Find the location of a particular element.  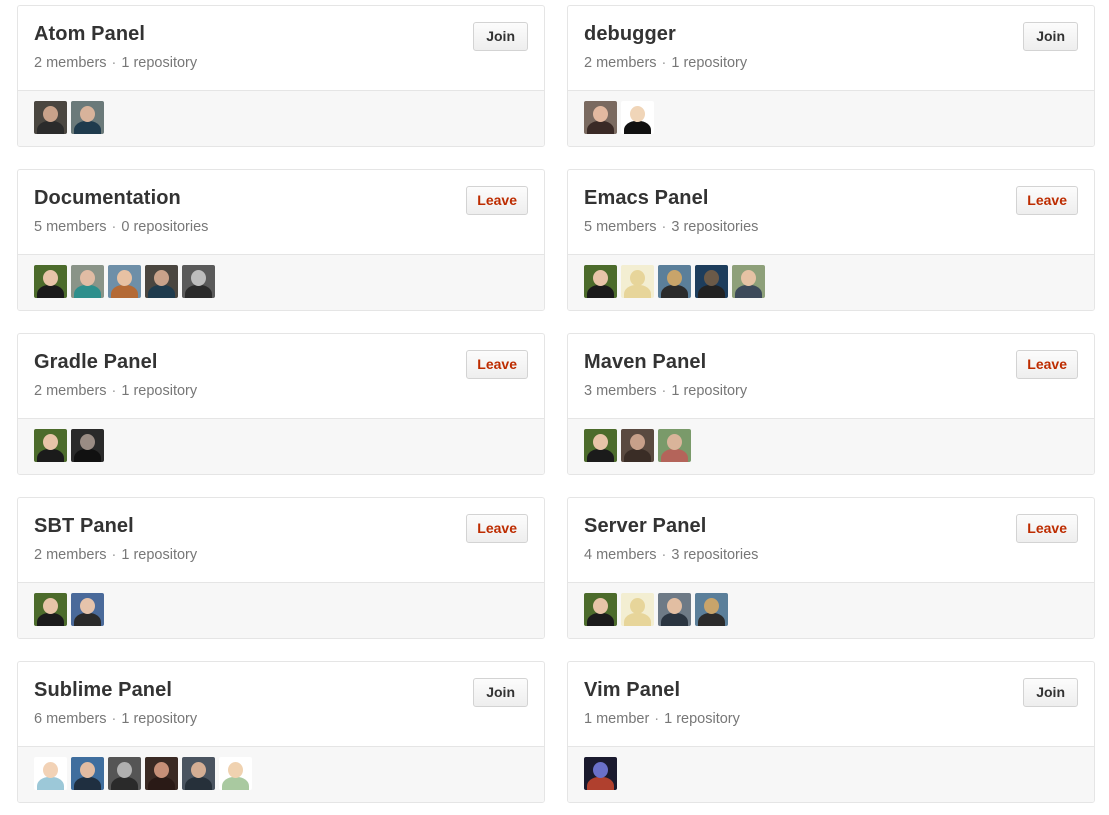

team-name: Vim Panel is located at coordinates (831, 690).